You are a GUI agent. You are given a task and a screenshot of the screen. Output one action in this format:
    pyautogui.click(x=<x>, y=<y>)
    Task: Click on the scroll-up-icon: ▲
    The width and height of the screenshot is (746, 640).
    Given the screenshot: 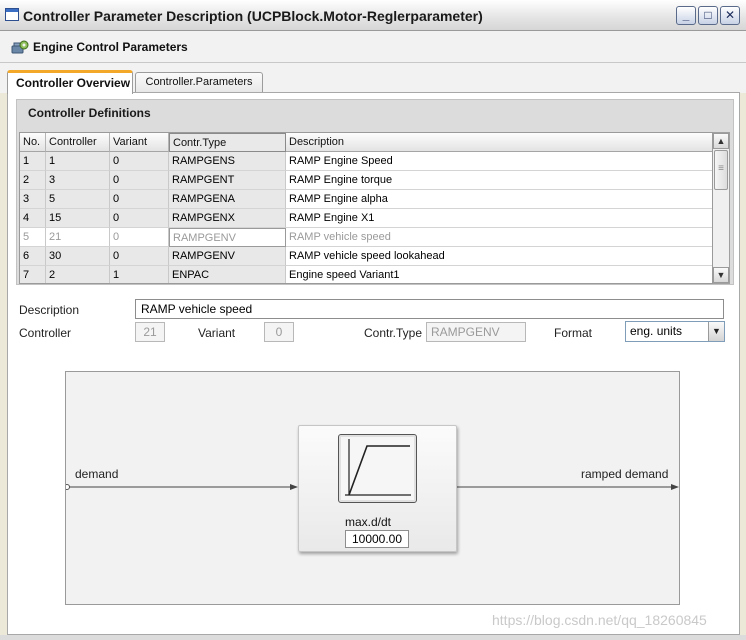 What is the action you would take?
    pyautogui.click(x=721, y=141)
    